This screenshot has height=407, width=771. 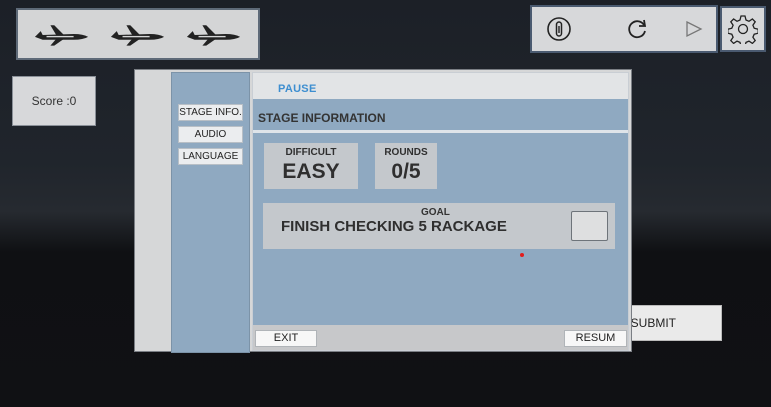 I want to click on difficulty-card: DIFFICULT EASY, so click(x=311, y=166).